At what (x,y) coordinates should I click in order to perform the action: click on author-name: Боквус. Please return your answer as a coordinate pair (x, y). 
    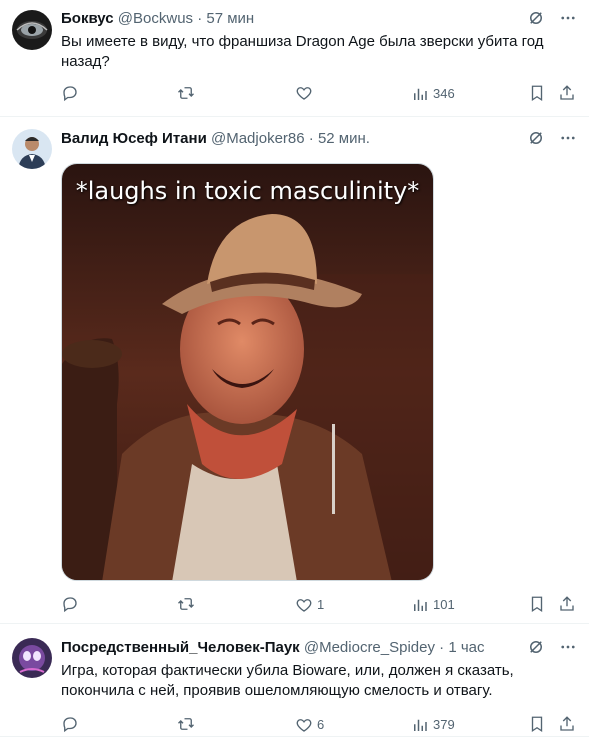
    Looking at the image, I should click on (87, 18).